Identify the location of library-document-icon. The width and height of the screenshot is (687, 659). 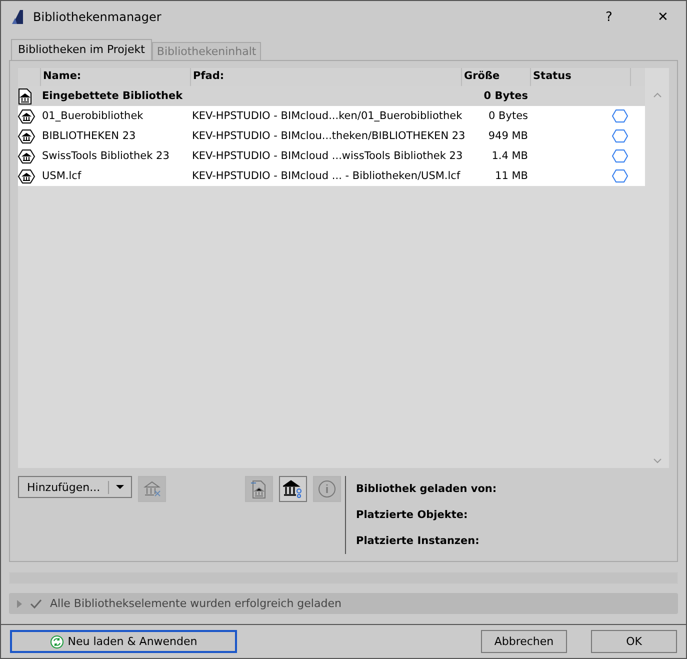
(25, 96).